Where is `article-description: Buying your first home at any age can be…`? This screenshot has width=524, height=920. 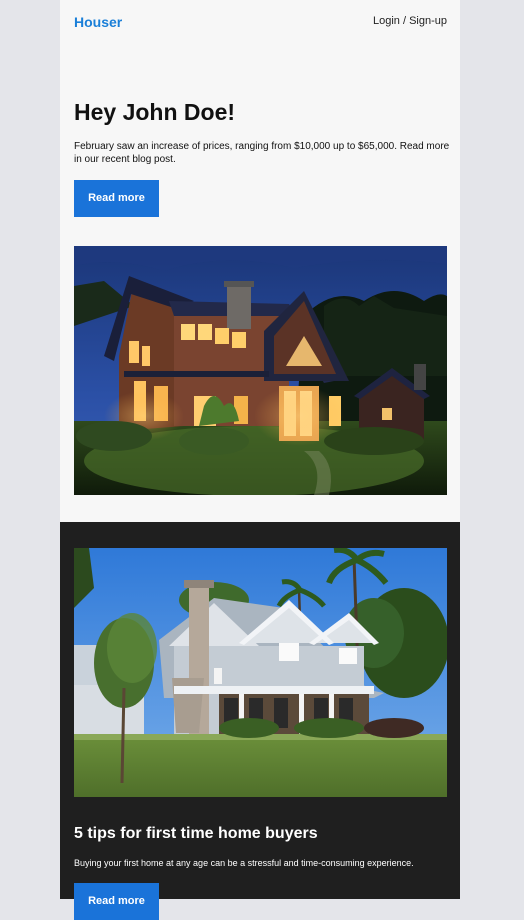 article-description: Buying your first home at any age can be… is located at coordinates (244, 863).